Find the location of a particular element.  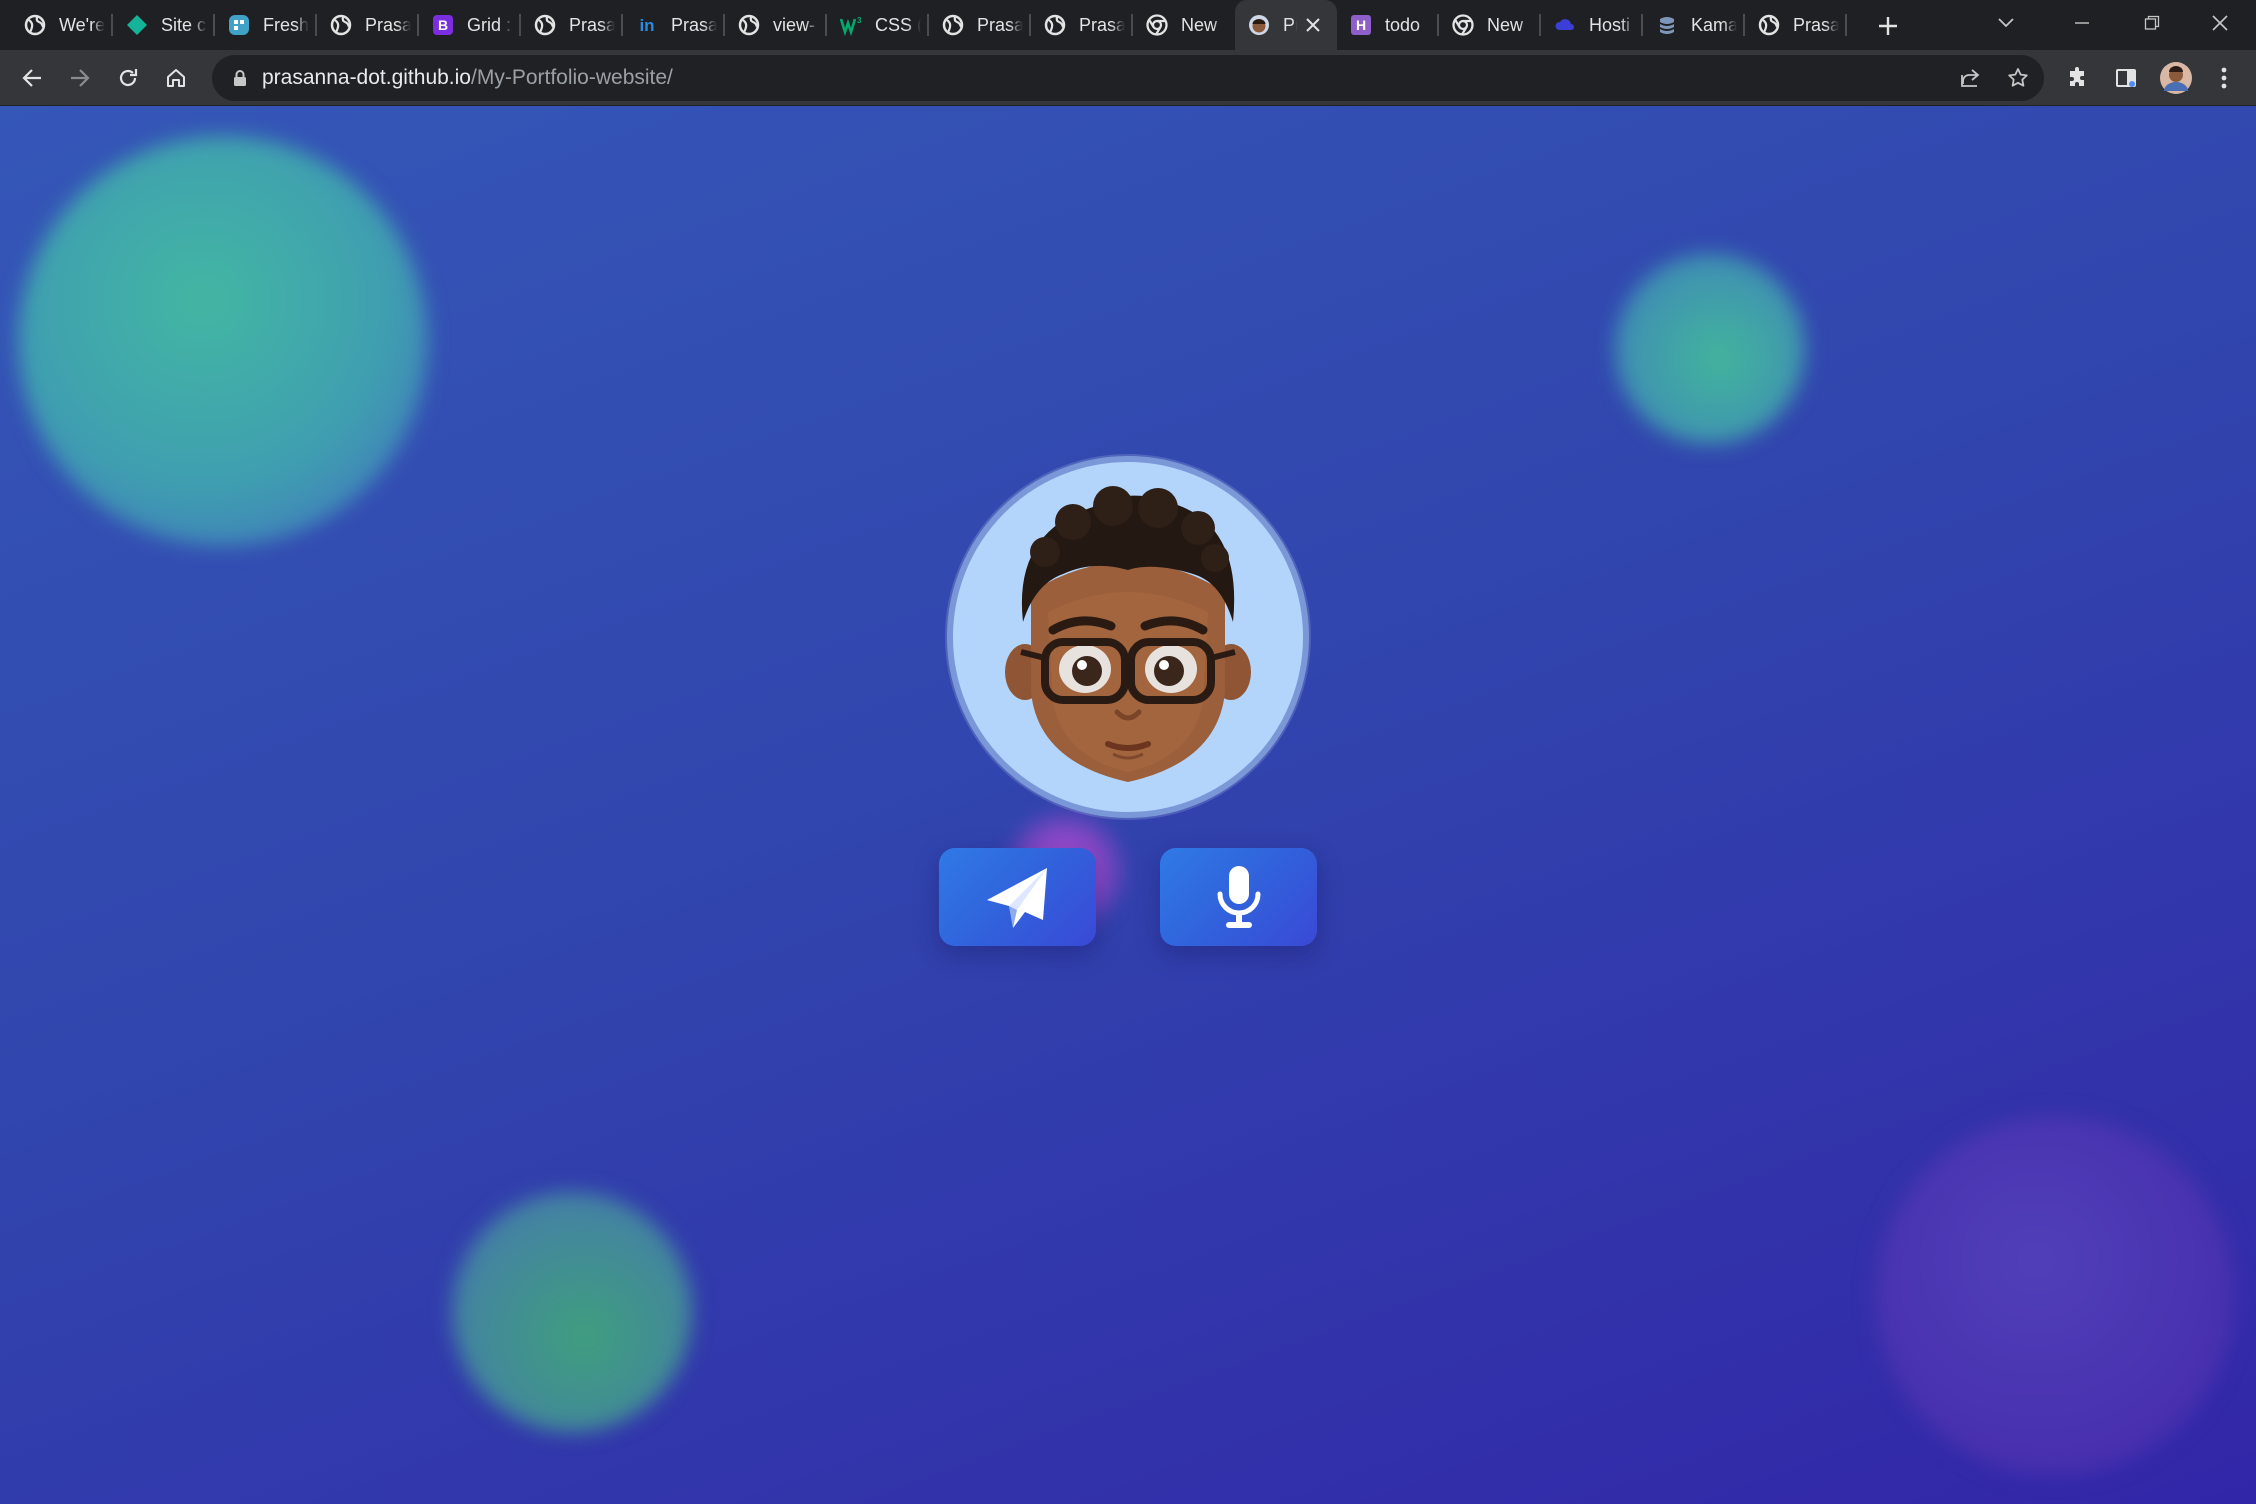

puzzle-icon is located at coordinates (2077, 76).